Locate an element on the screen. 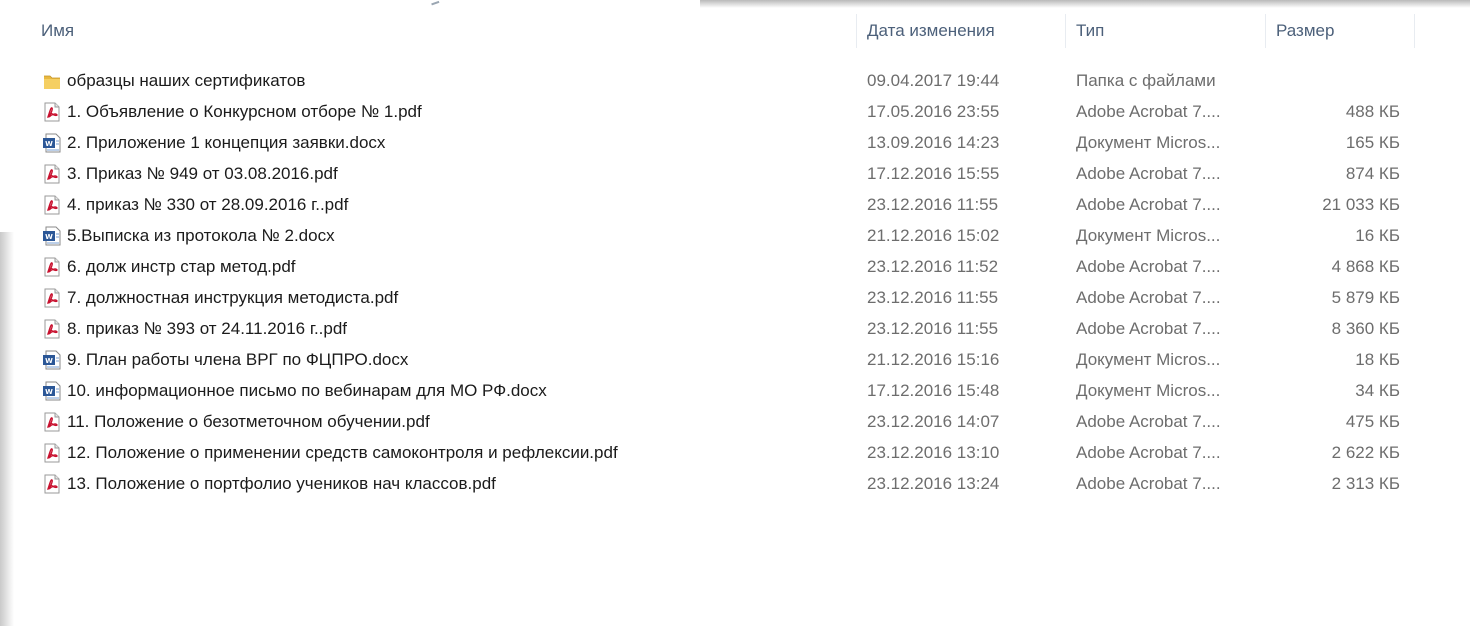  file-name-cell: W 9. План работы члена ВРГ по ФЦПРО.docx is located at coordinates (224, 359).